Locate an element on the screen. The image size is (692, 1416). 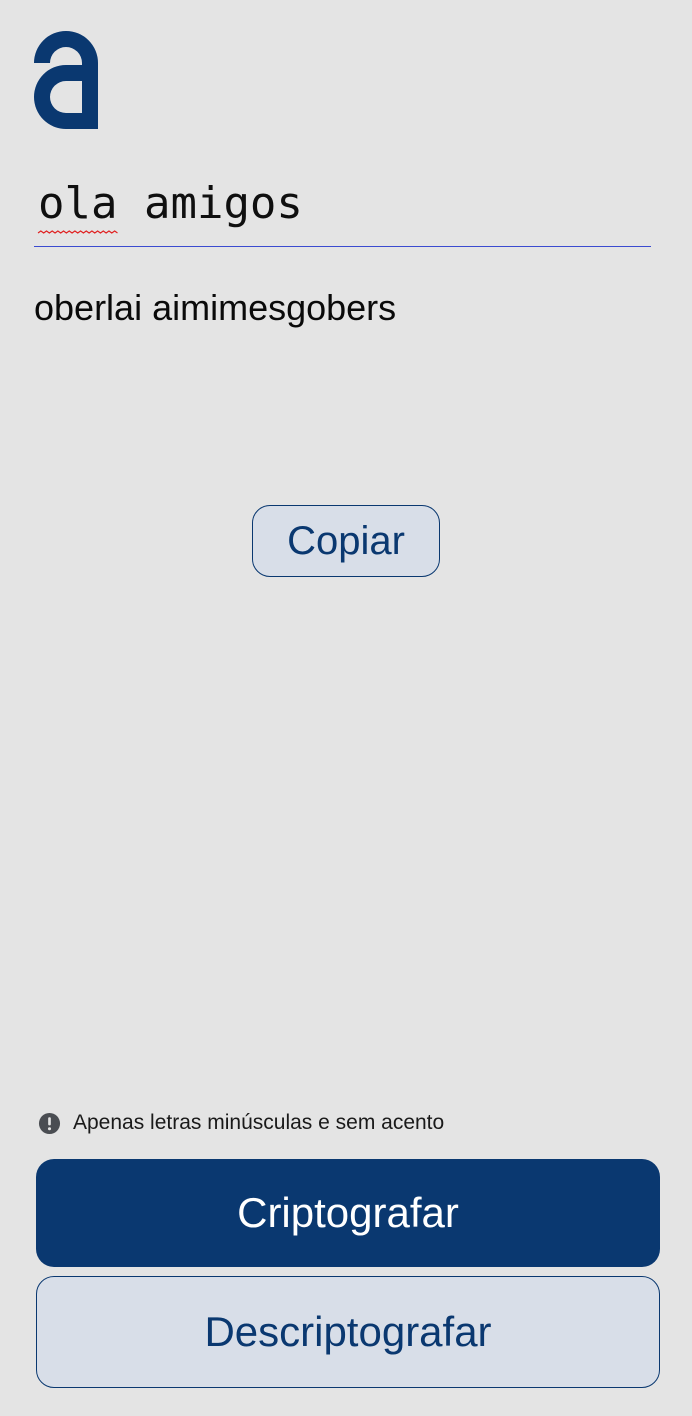
alura-logo-icon is located at coordinates (66, 80).